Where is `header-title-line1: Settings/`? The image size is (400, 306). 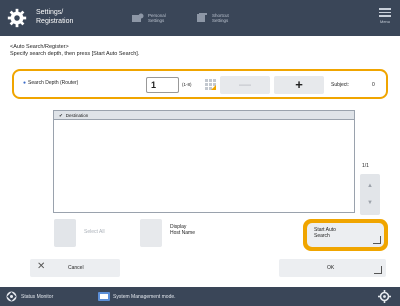
header-title-line1: Settings/ is located at coordinates (50, 12).